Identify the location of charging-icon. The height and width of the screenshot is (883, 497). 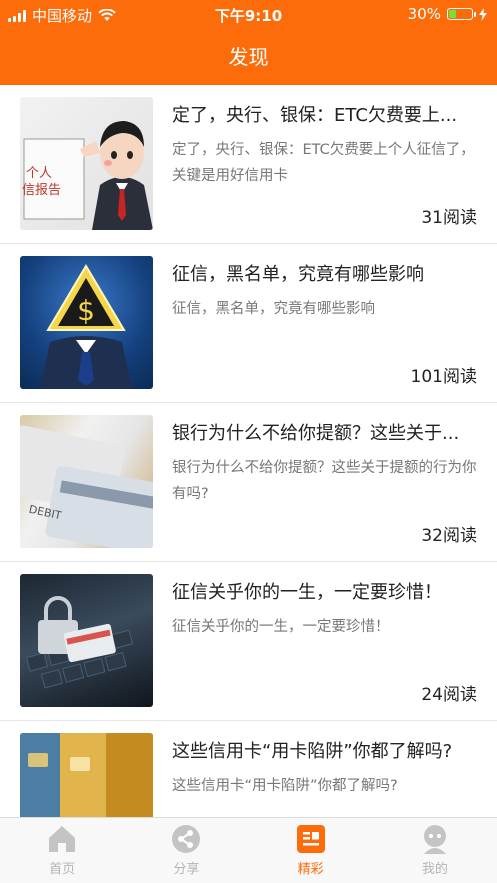
(483, 14).